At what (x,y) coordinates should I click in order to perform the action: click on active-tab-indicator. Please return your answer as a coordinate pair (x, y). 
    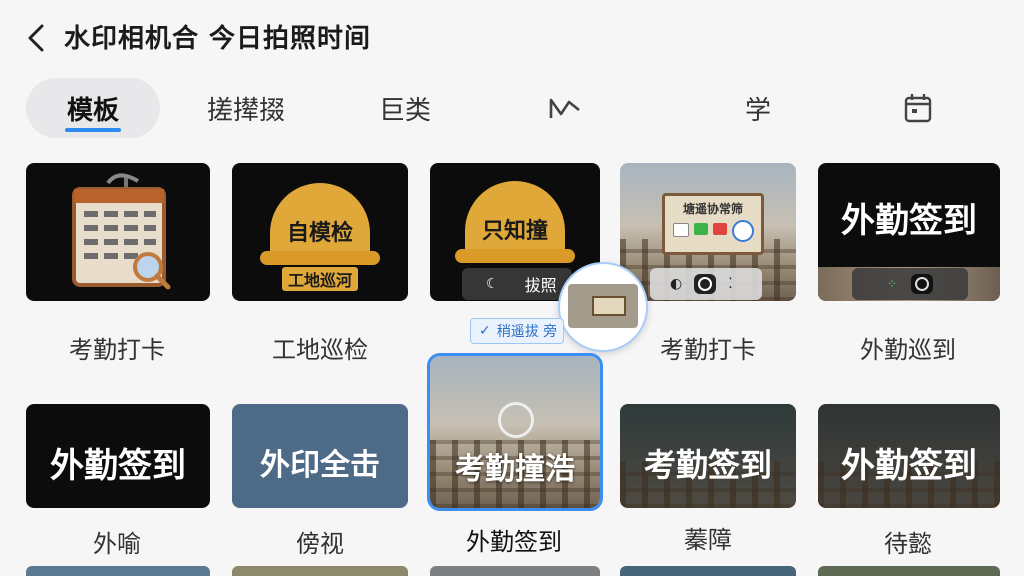
    Looking at the image, I should click on (93, 130).